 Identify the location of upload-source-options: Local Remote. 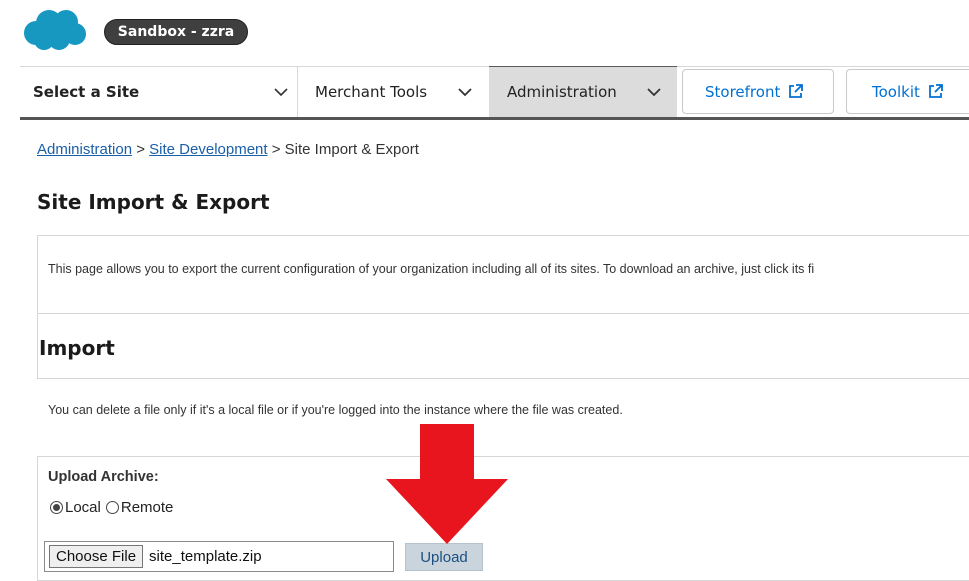
(111, 507).